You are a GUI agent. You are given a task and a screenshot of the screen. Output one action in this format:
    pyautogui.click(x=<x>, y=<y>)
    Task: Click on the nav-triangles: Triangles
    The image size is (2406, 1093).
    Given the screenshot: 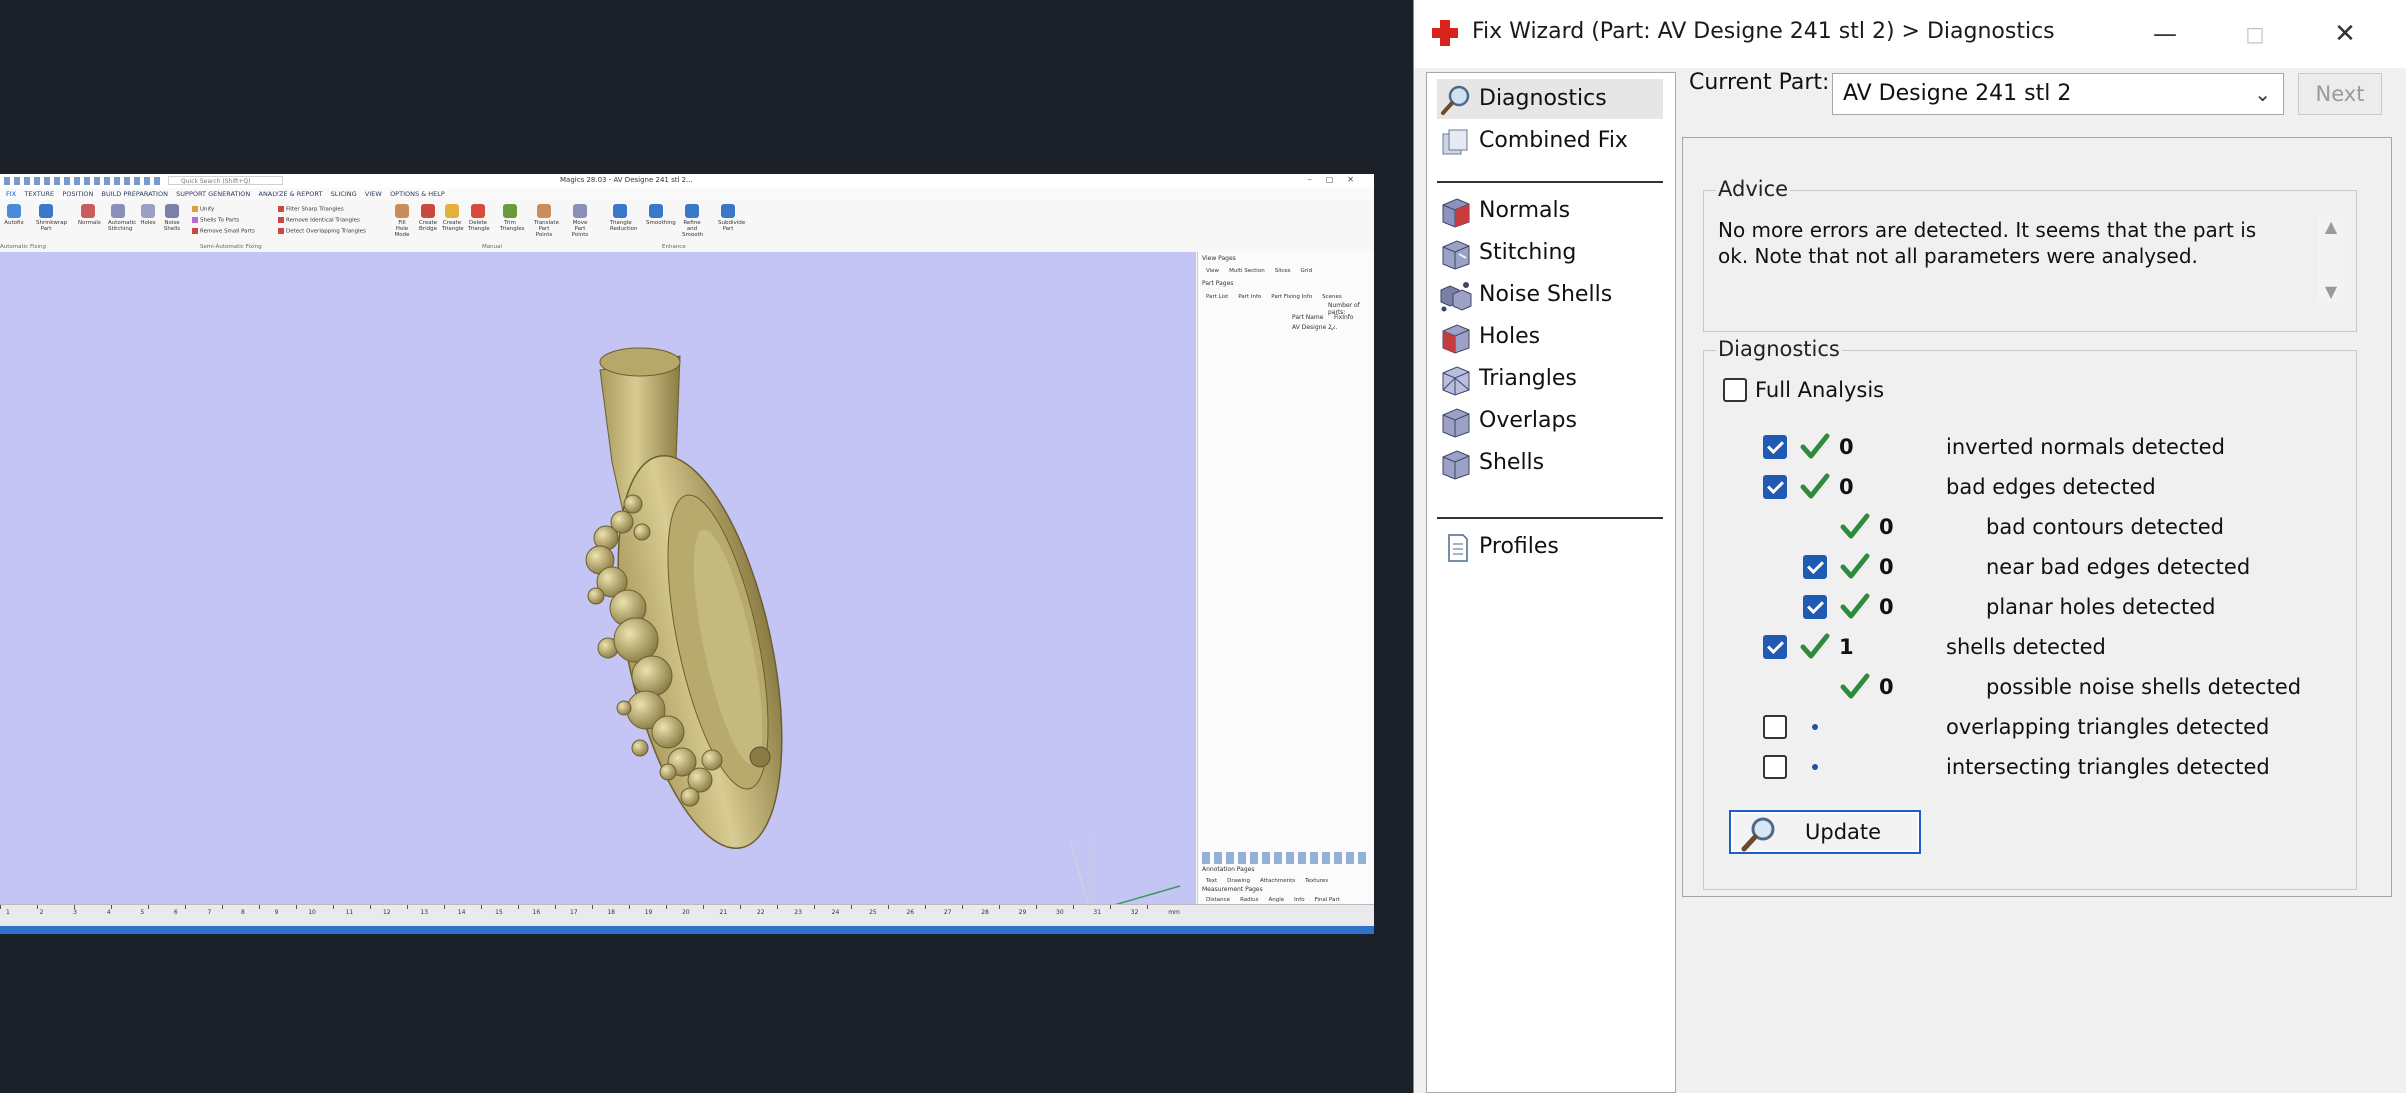 What is the action you would take?
    pyautogui.click(x=1550, y=379)
    